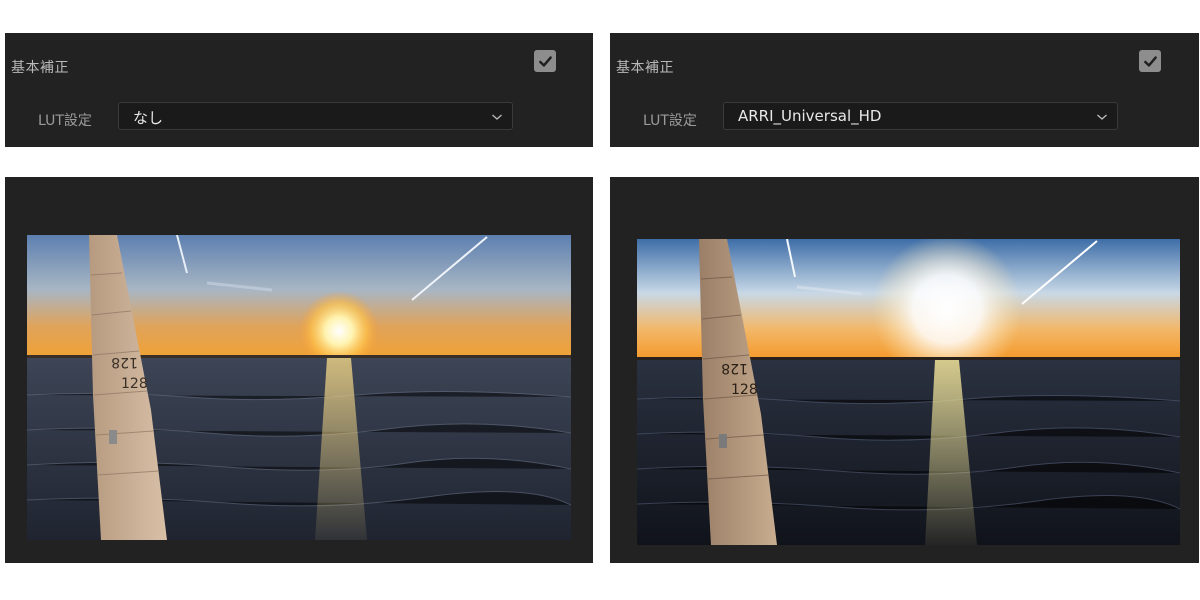 This screenshot has width=1200, height=600. I want to click on lut-select-value: ARRI_Universal_HD, so click(810, 116).